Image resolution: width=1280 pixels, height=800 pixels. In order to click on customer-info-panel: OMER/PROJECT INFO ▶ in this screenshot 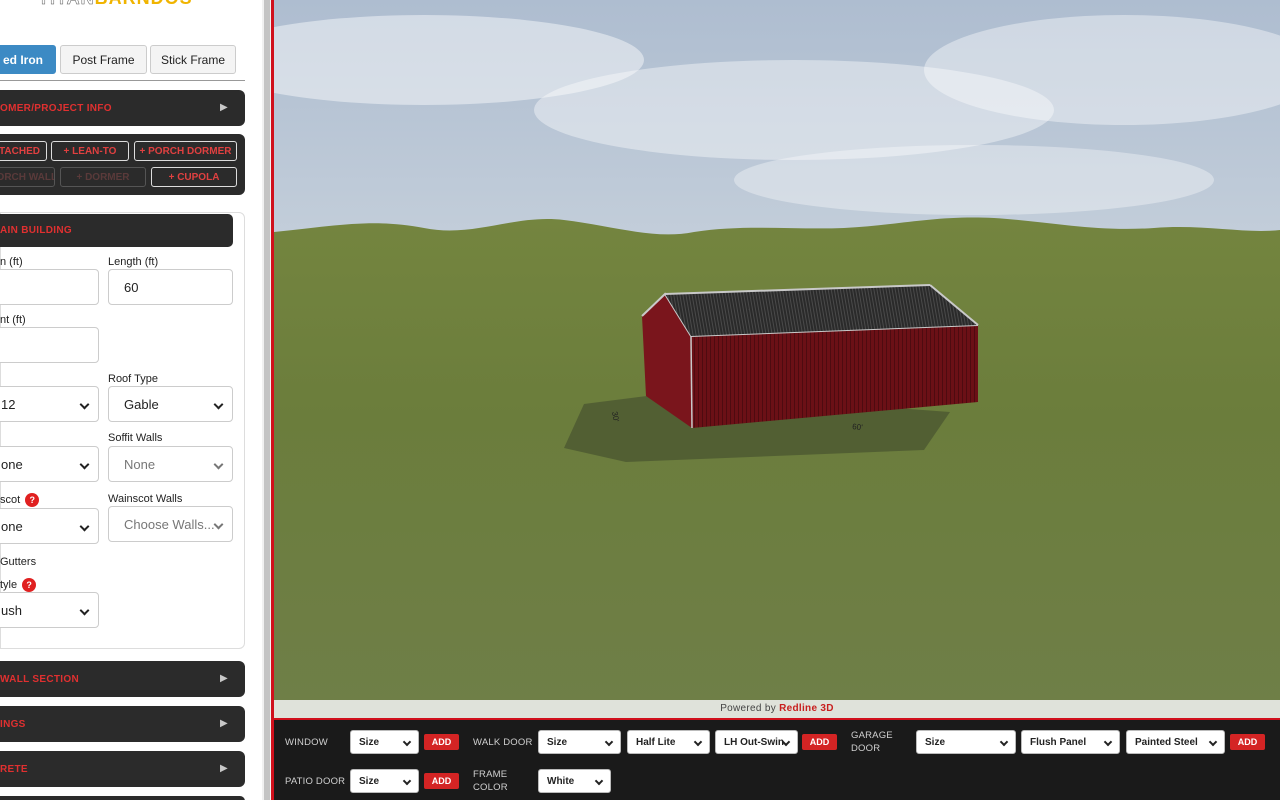, I will do `click(122, 108)`.